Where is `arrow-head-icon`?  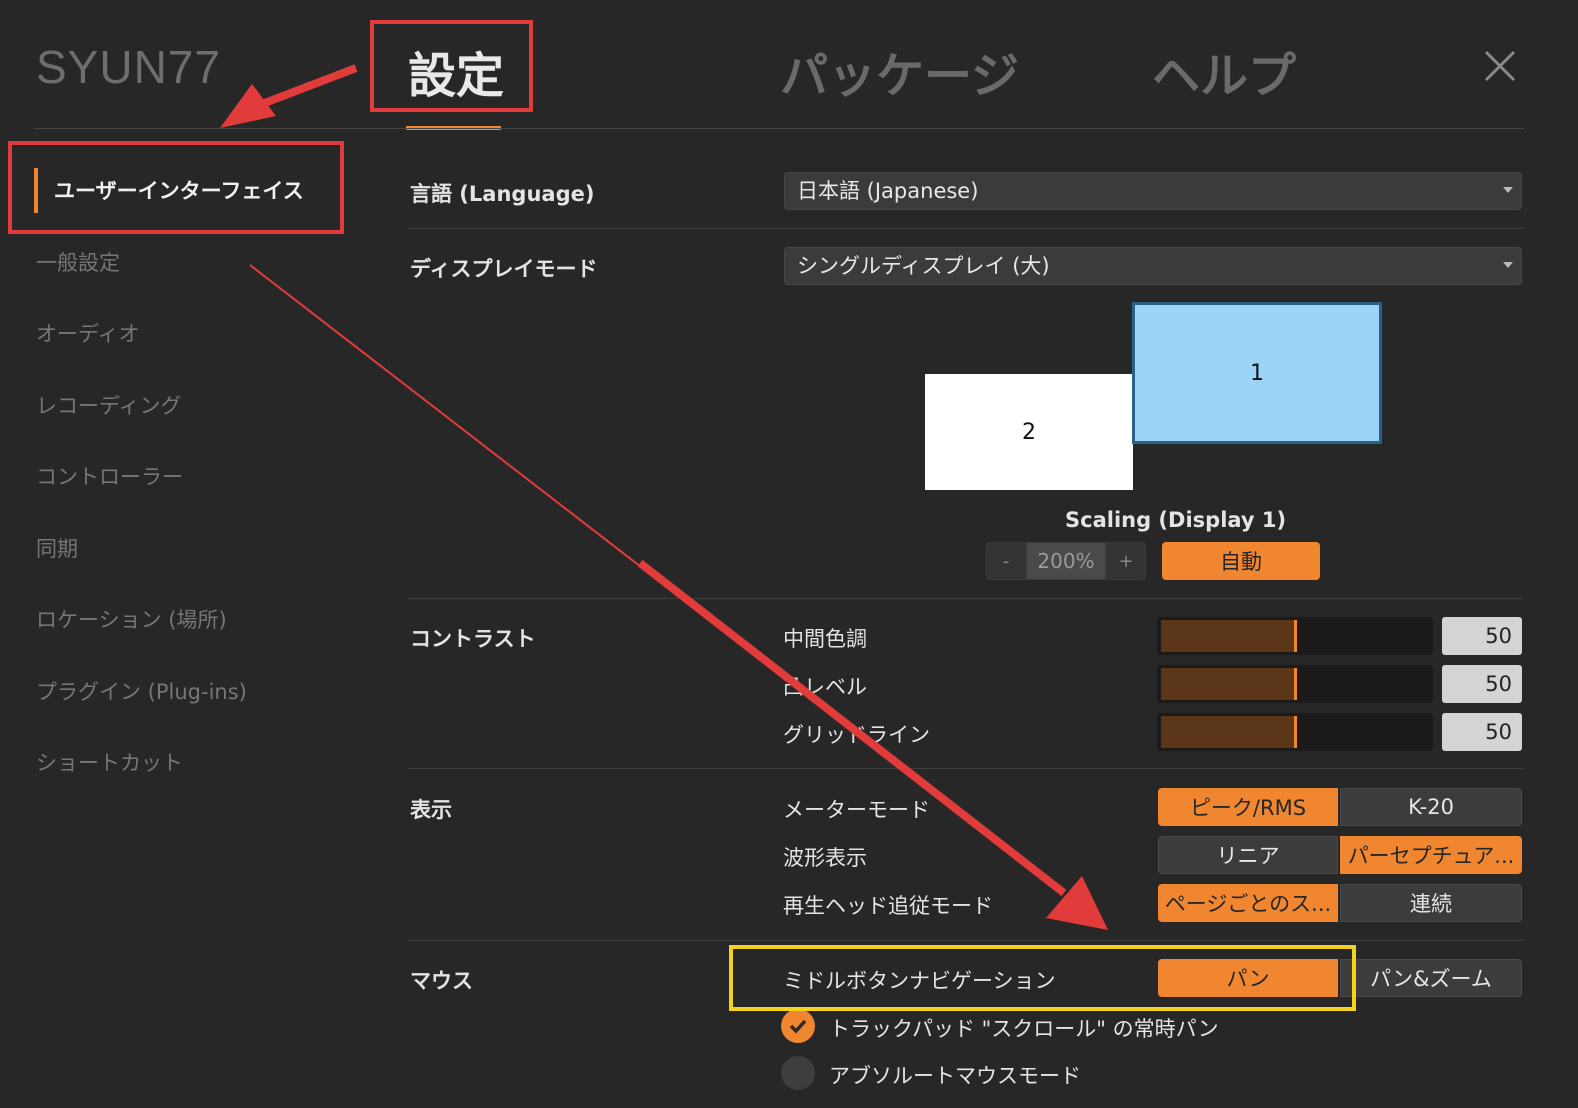 arrow-head-icon is located at coordinates (248, 106).